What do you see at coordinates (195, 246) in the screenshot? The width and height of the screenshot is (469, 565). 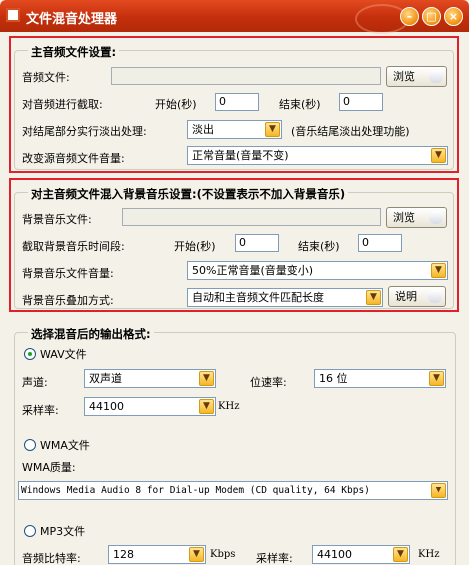 I see `bg-start-label: 开始(秒)` at bounding box center [195, 246].